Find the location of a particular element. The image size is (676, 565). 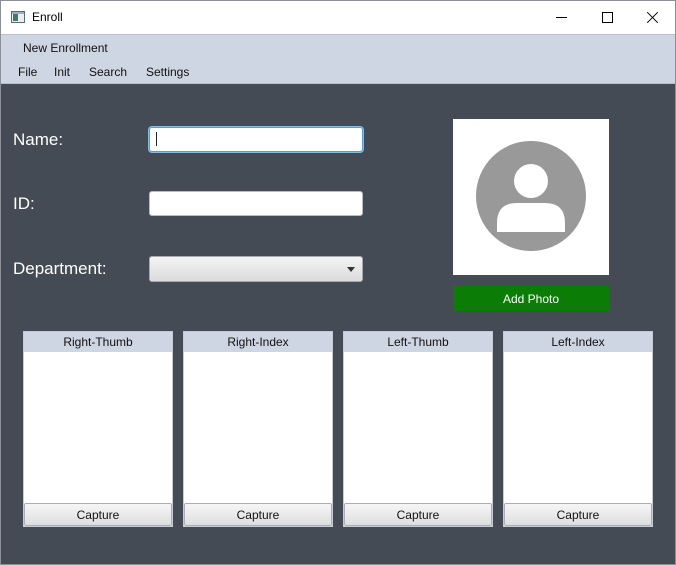

finger-panel-left-index: Left-Index Capture is located at coordinates (578, 429).